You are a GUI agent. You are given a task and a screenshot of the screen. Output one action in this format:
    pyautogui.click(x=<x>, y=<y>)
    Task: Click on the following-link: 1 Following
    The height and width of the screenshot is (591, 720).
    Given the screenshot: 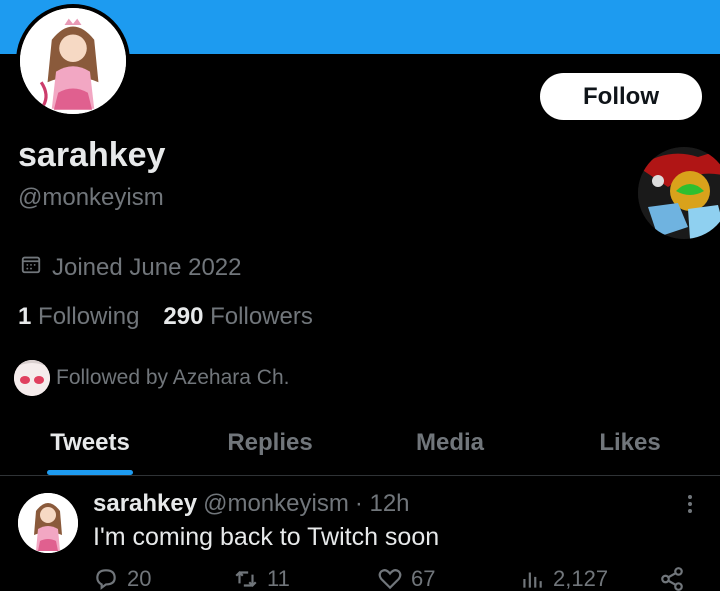 What is the action you would take?
    pyautogui.click(x=78, y=317)
    